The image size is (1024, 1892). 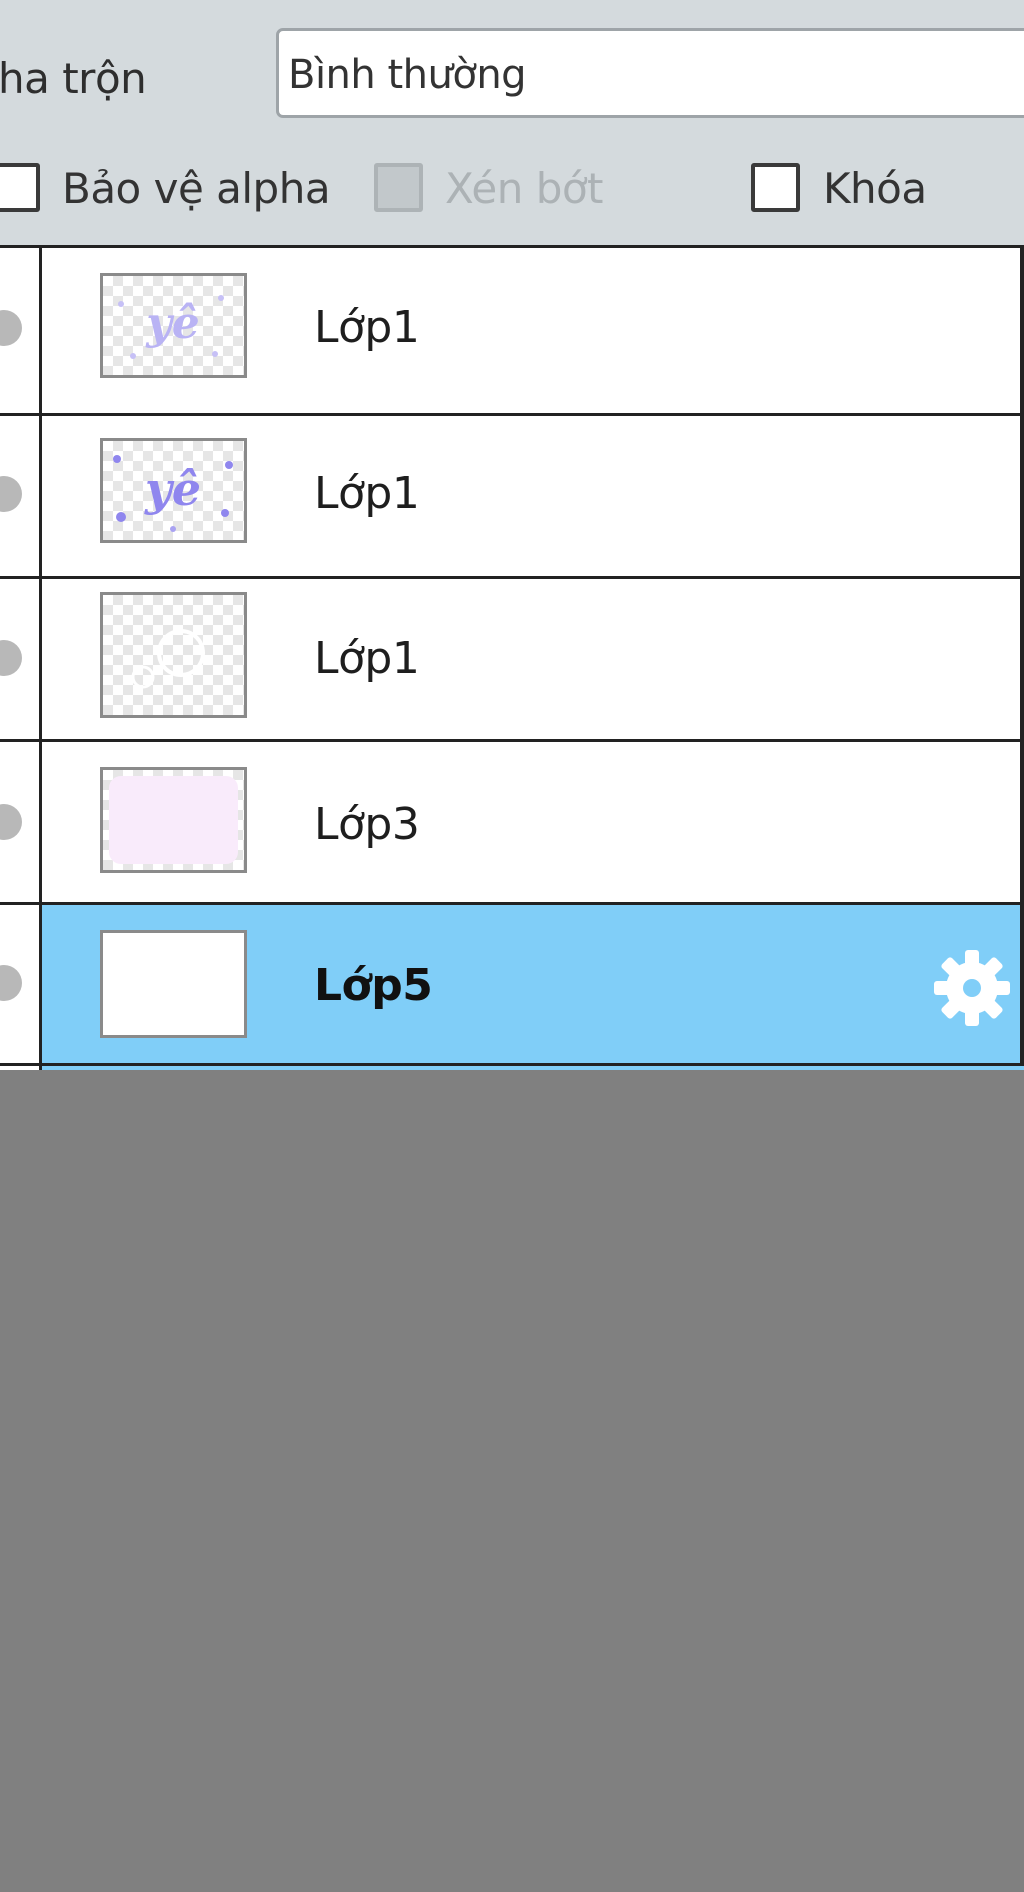 What do you see at coordinates (512, 1064) in the screenshot?
I see `row-divider` at bounding box center [512, 1064].